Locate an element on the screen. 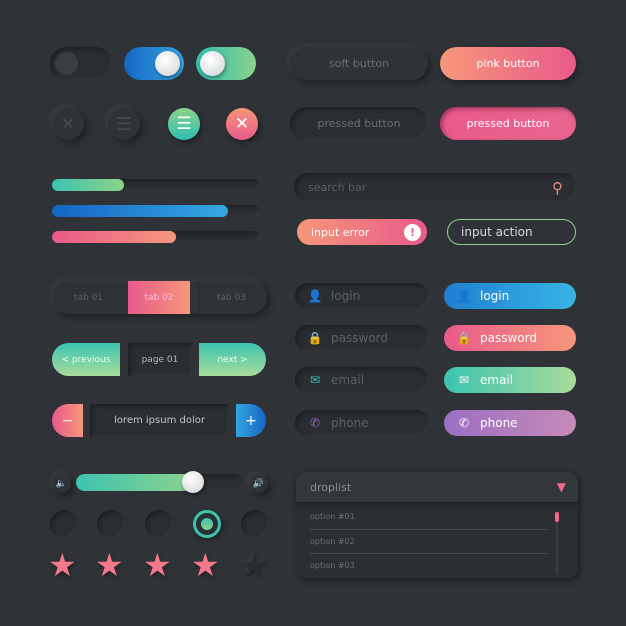 The height and width of the screenshot is (626, 626). stepper-value: lorem ipsum dolor is located at coordinates (159, 420).